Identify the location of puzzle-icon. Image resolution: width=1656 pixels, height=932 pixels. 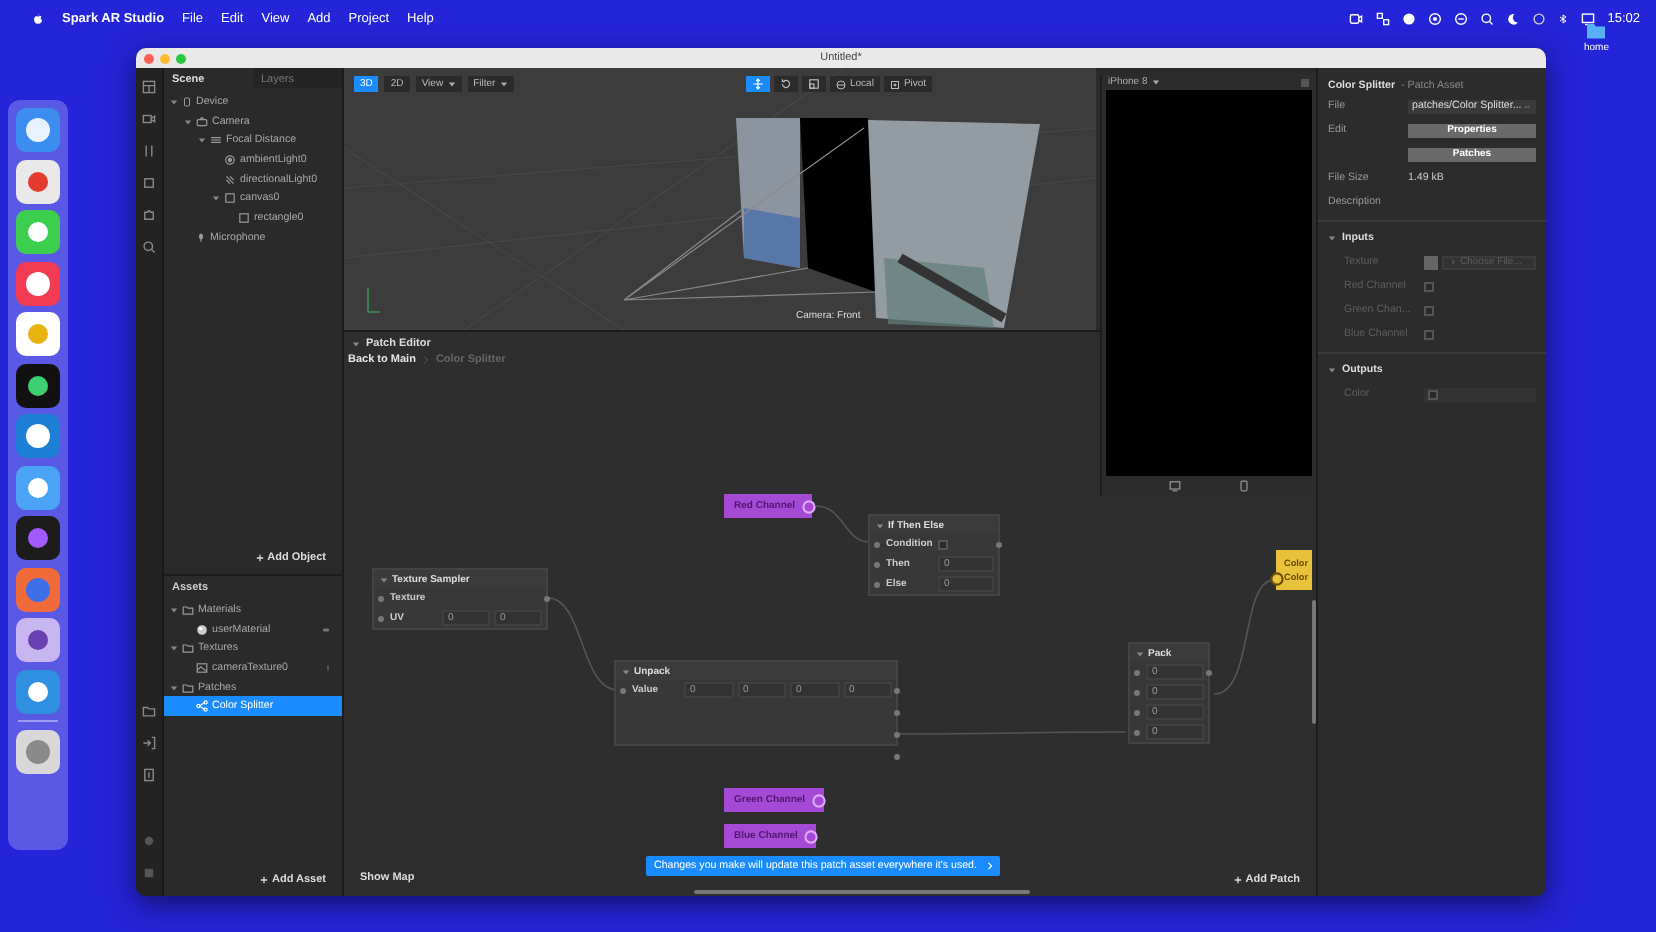
(149, 215).